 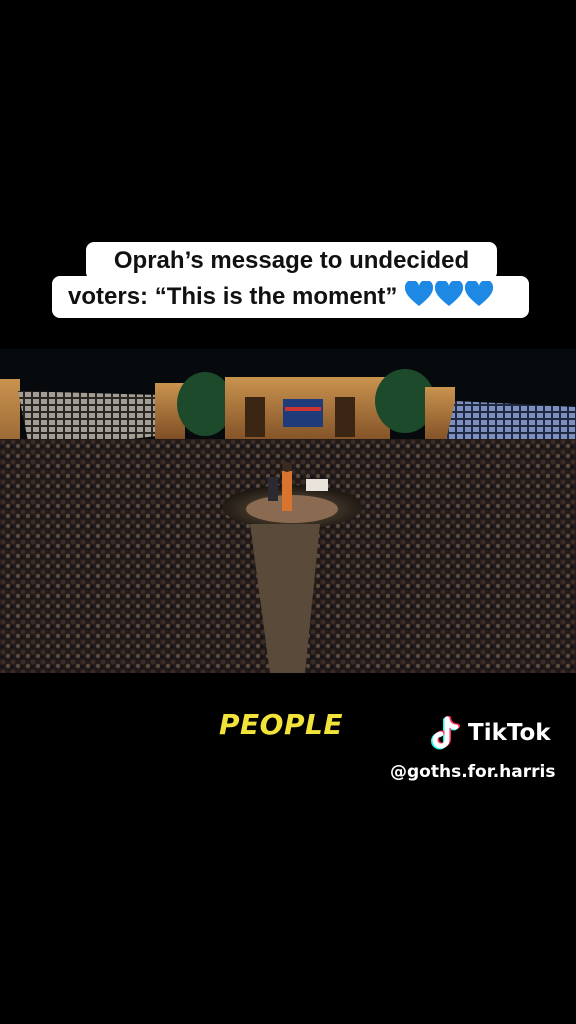 What do you see at coordinates (445, 734) in the screenshot?
I see `tiktok-logo-icon` at bounding box center [445, 734].